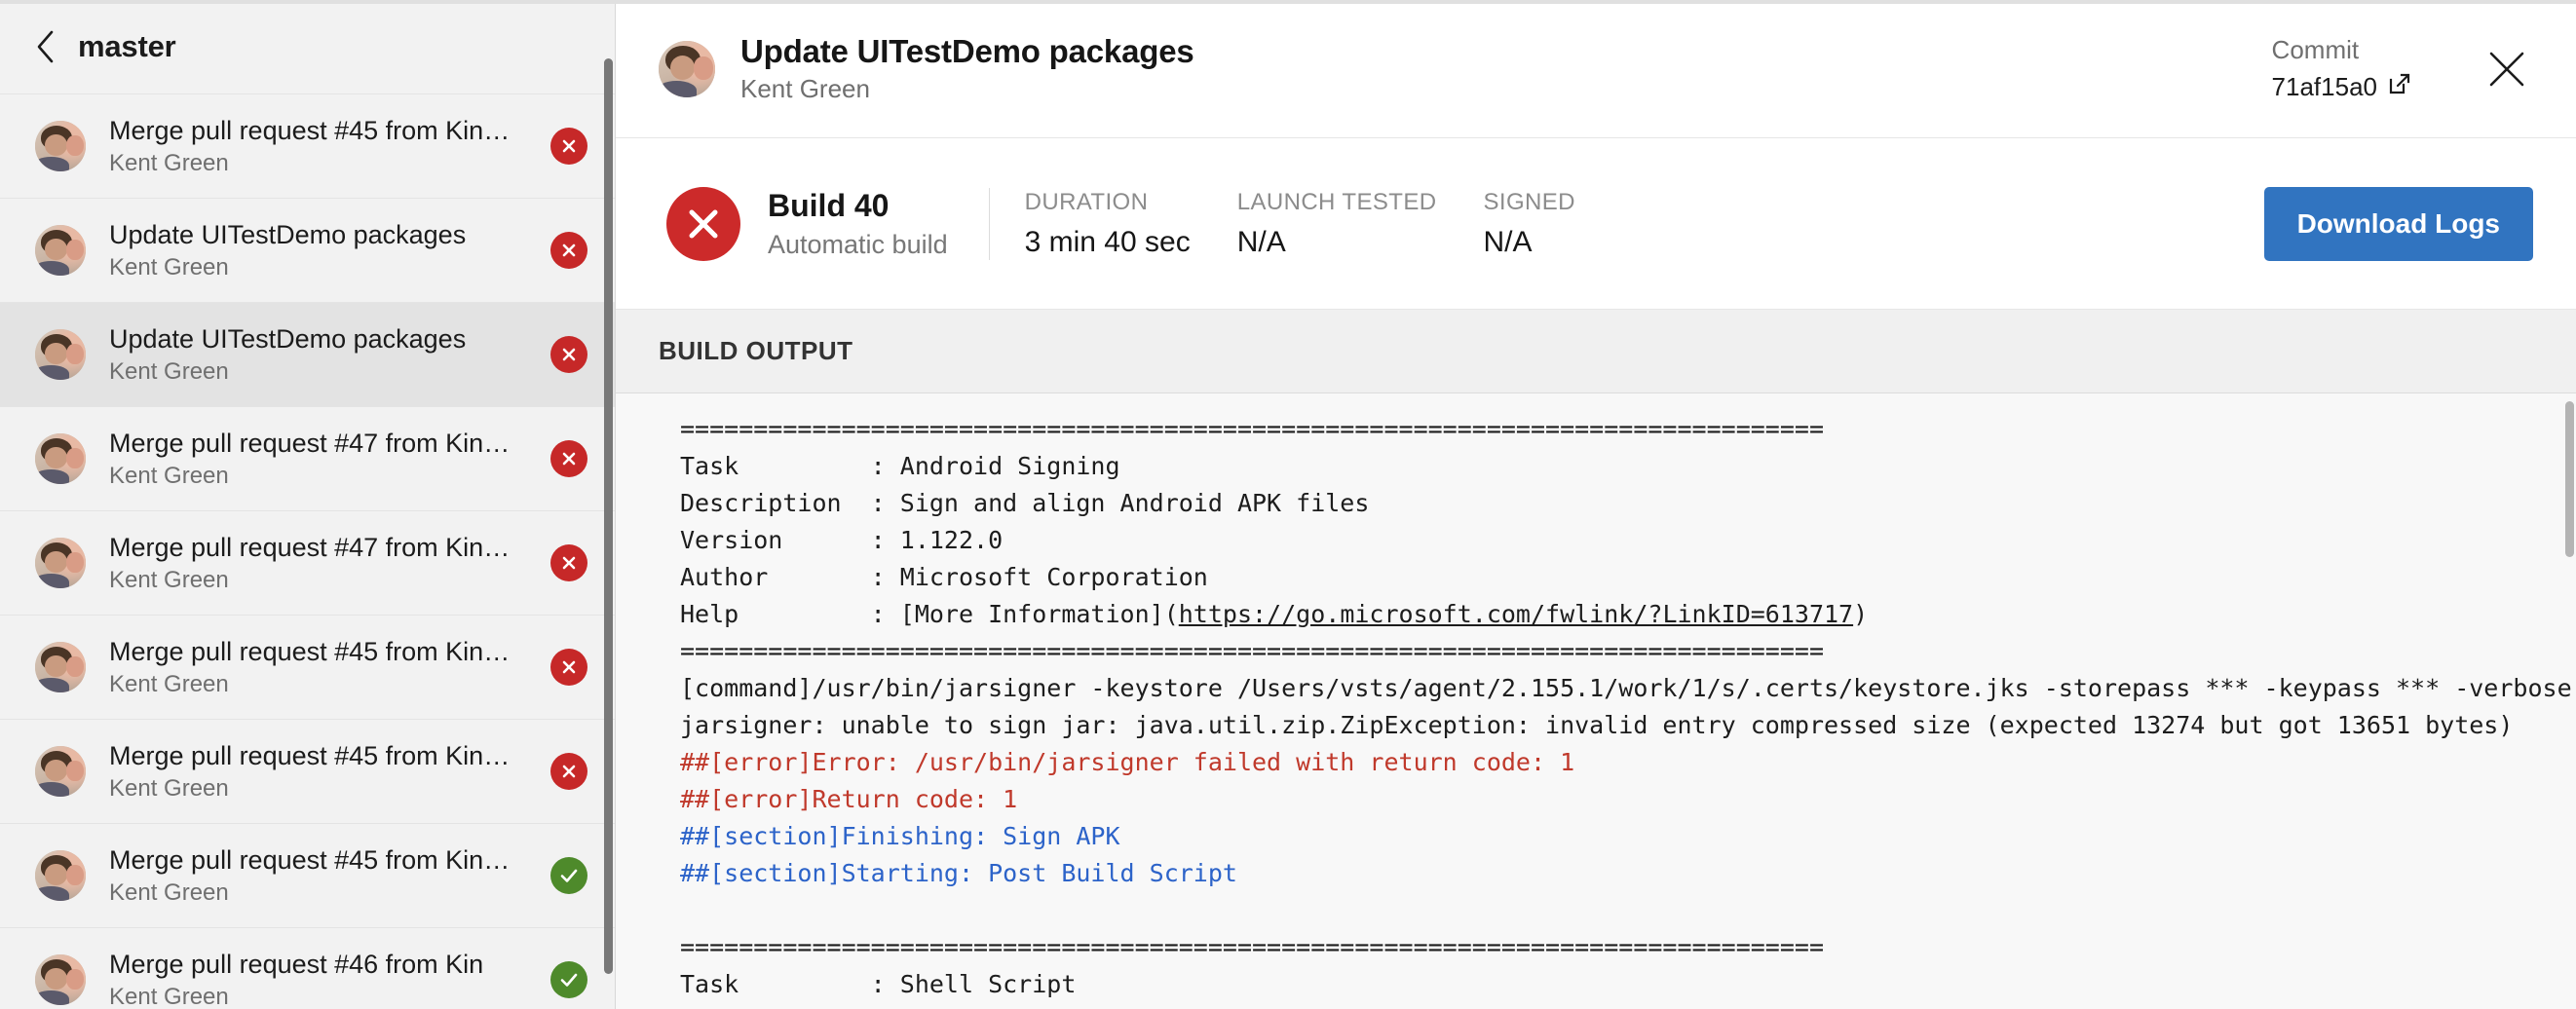 Image resolution: width=2576 pixels, height=1009 pixels. Describe the element at coordinates (929, 614) in the screenshot. I see `log-line-prefix: Help : [More Information](` at that location.